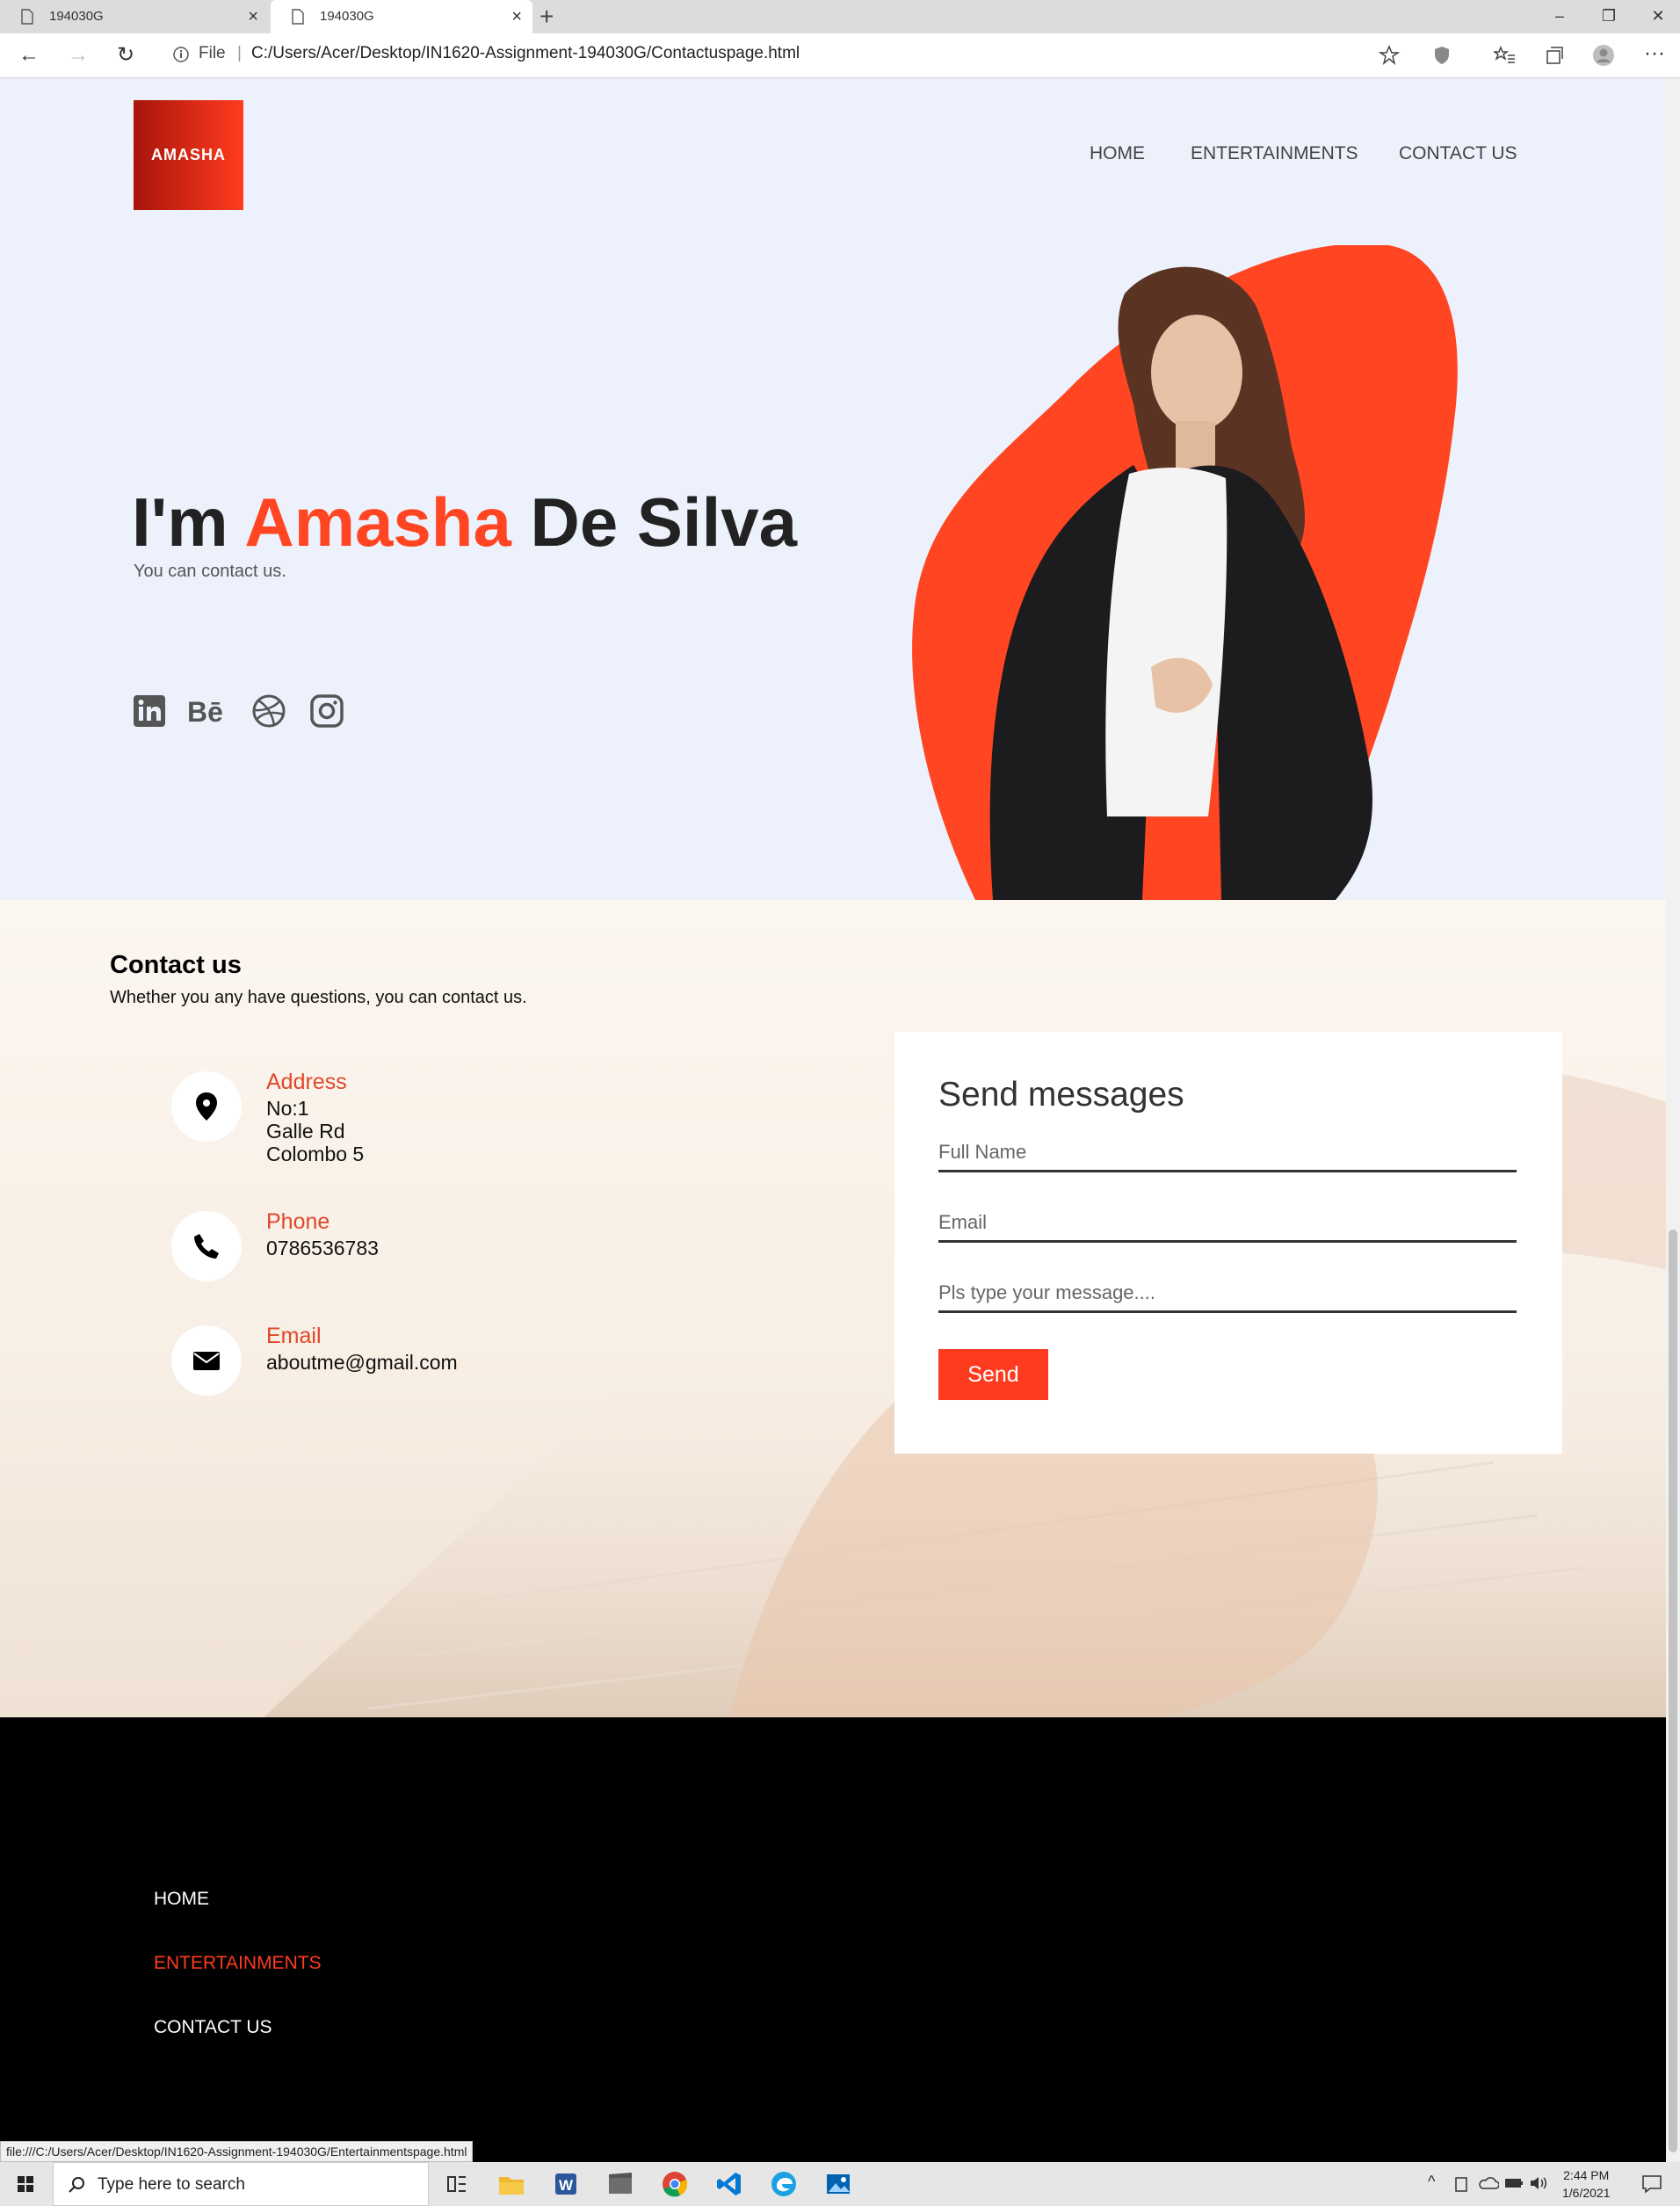 The height and width of the screenshot is (2206, 1680). I want to click on windows-taskbar: Type here to search W ^ 2:44 PM 1/6/2021, so click(840, 2184).